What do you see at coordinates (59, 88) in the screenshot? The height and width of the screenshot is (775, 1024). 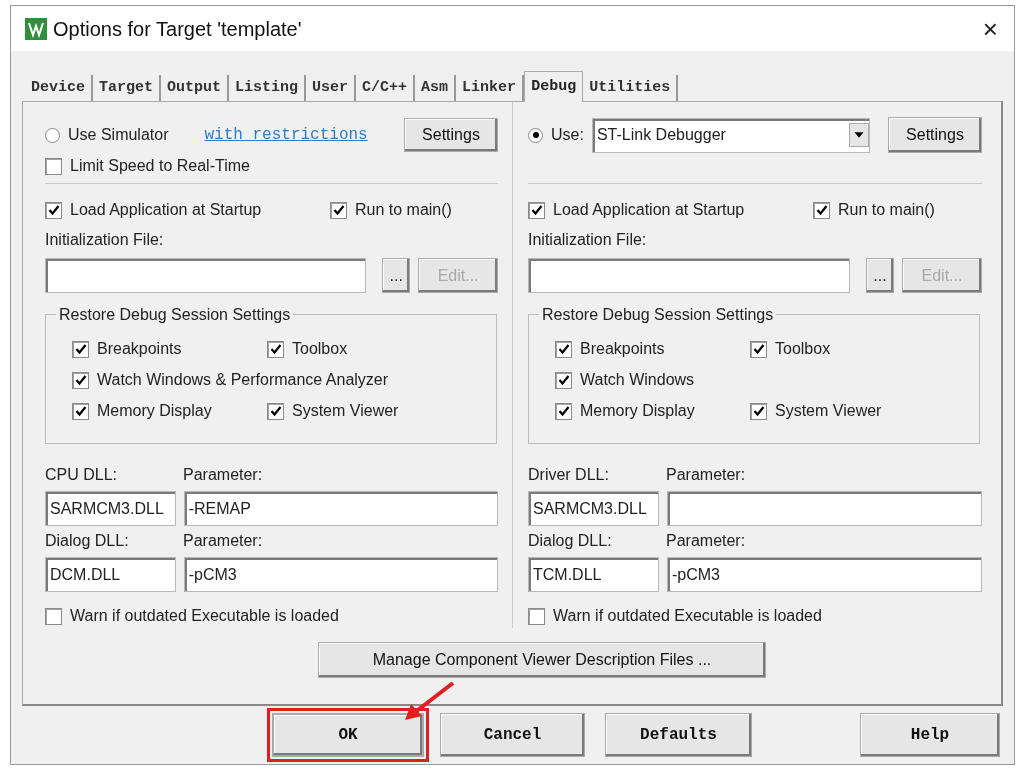 I see `tab: Device` at bounding box center [59, 88].